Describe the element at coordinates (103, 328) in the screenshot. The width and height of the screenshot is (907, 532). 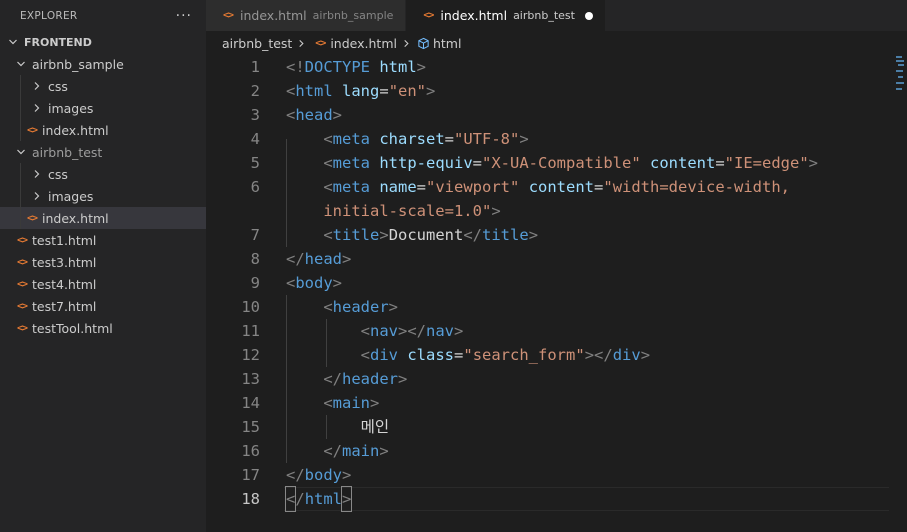
I see `tree-file: <> testTool.html` at that location.